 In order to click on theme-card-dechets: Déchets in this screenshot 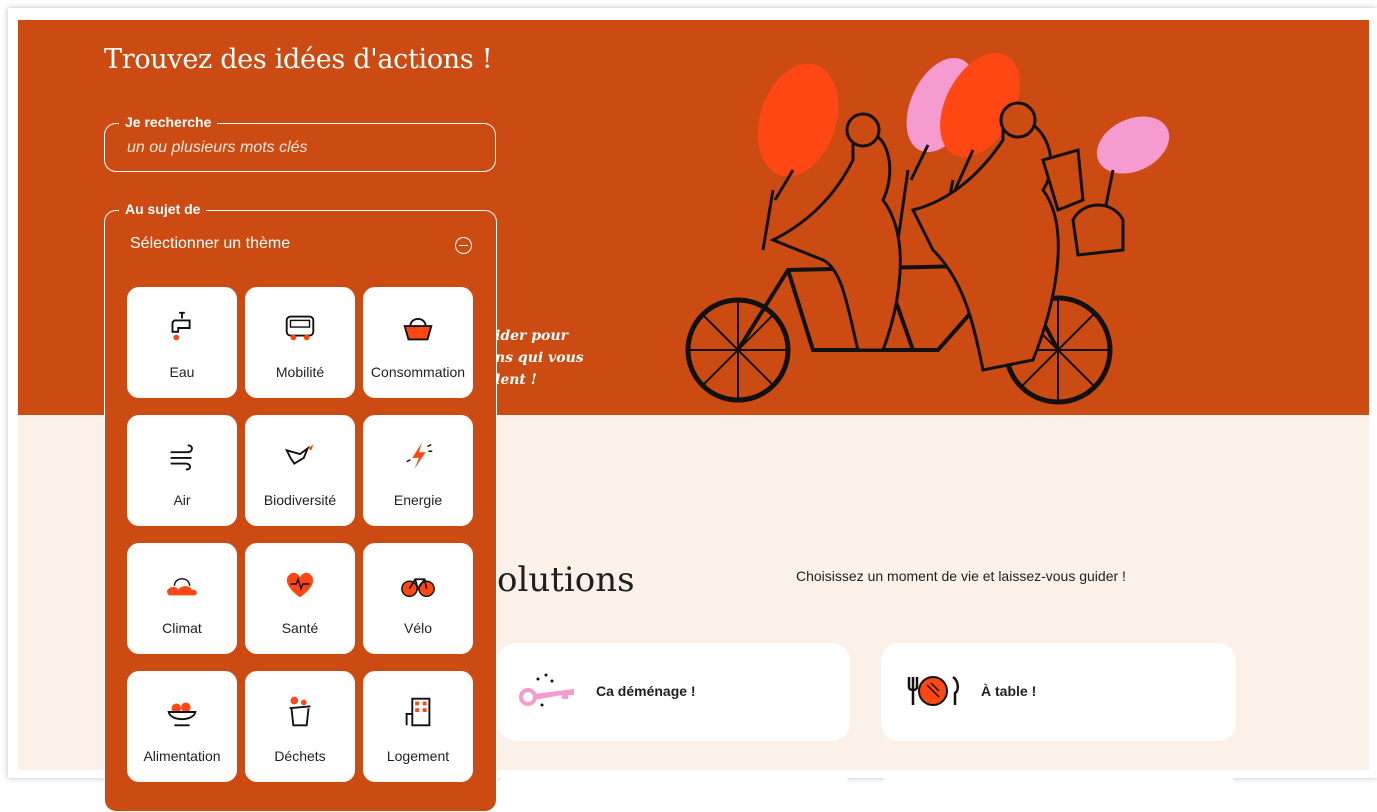, I will do `click(300, 726)`.